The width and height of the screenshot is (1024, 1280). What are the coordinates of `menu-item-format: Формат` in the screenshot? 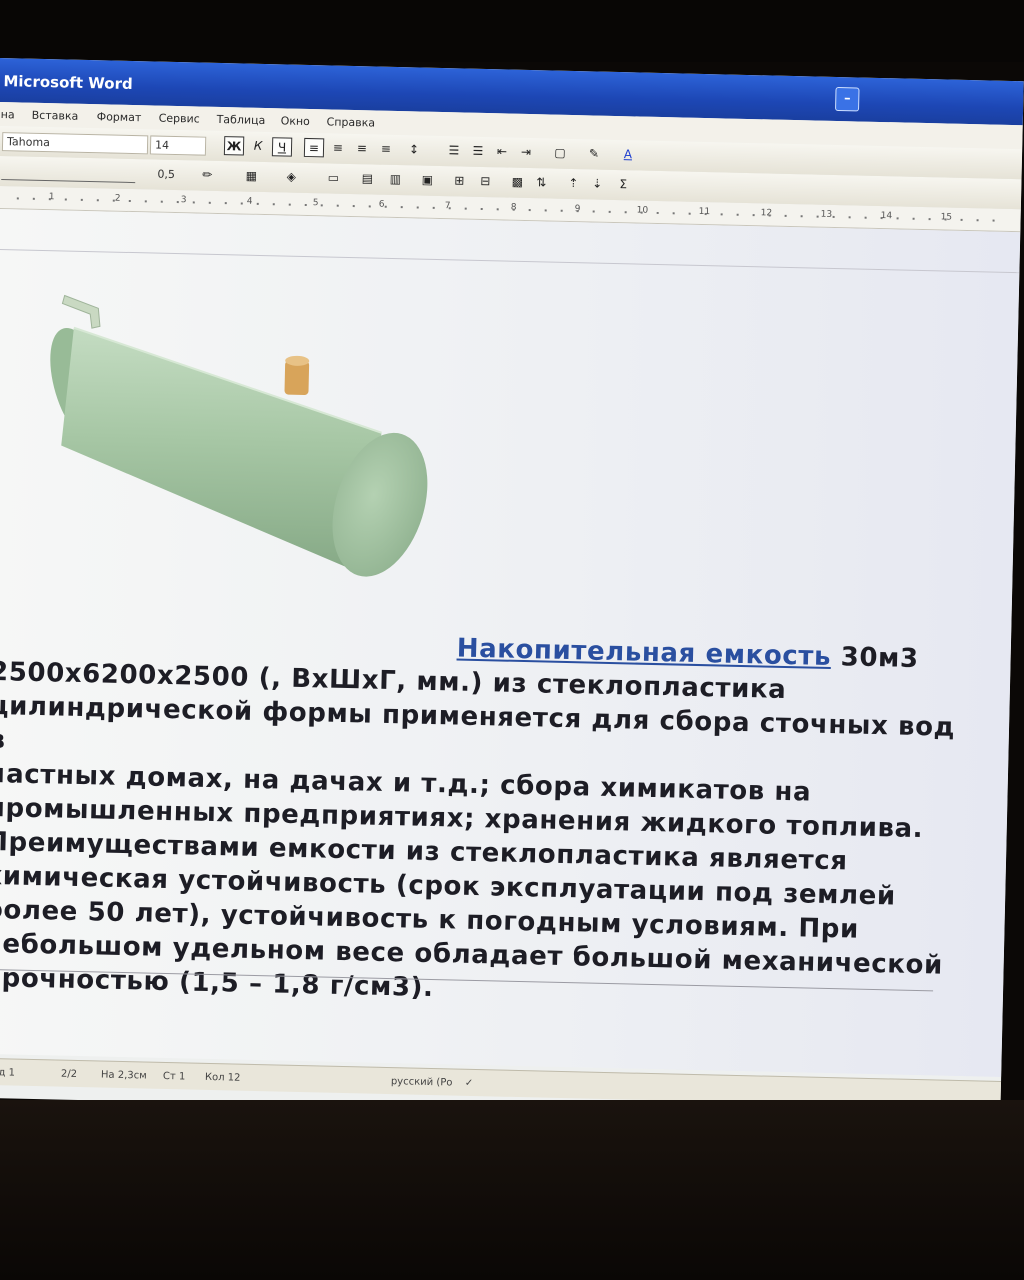 It's located at (119, 117).